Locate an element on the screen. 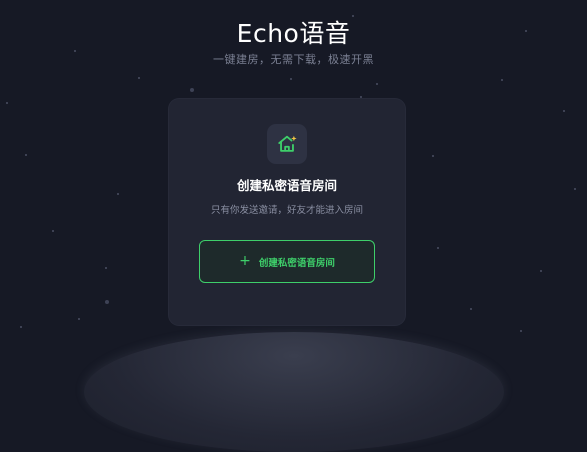  card-description: 只有你发送邀请，好友才能进入房间 is located at coordinates (286, 210).